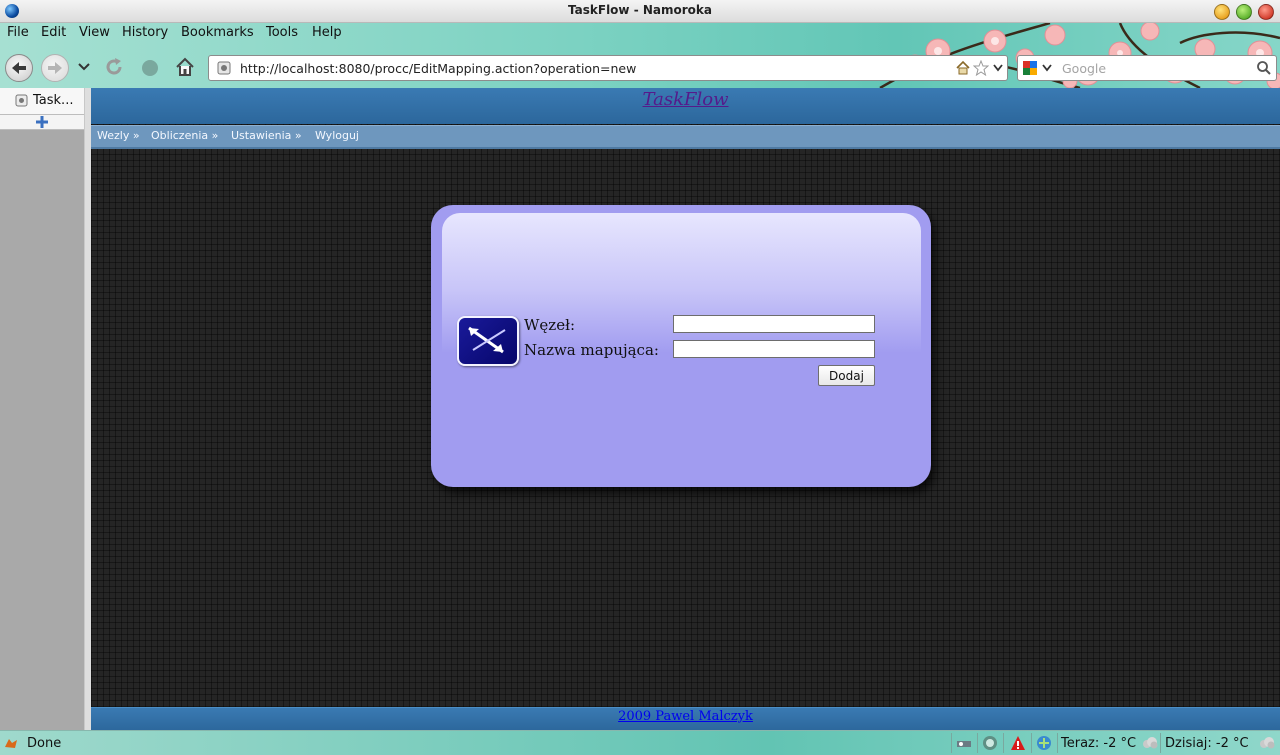 Image resolution: width=1280 pixels, height=755 pixels. What do you see at coordinates (1047, 68) in the screenshot?
I see `engine-dropdown-icon` at bounding box center [1047, 68].